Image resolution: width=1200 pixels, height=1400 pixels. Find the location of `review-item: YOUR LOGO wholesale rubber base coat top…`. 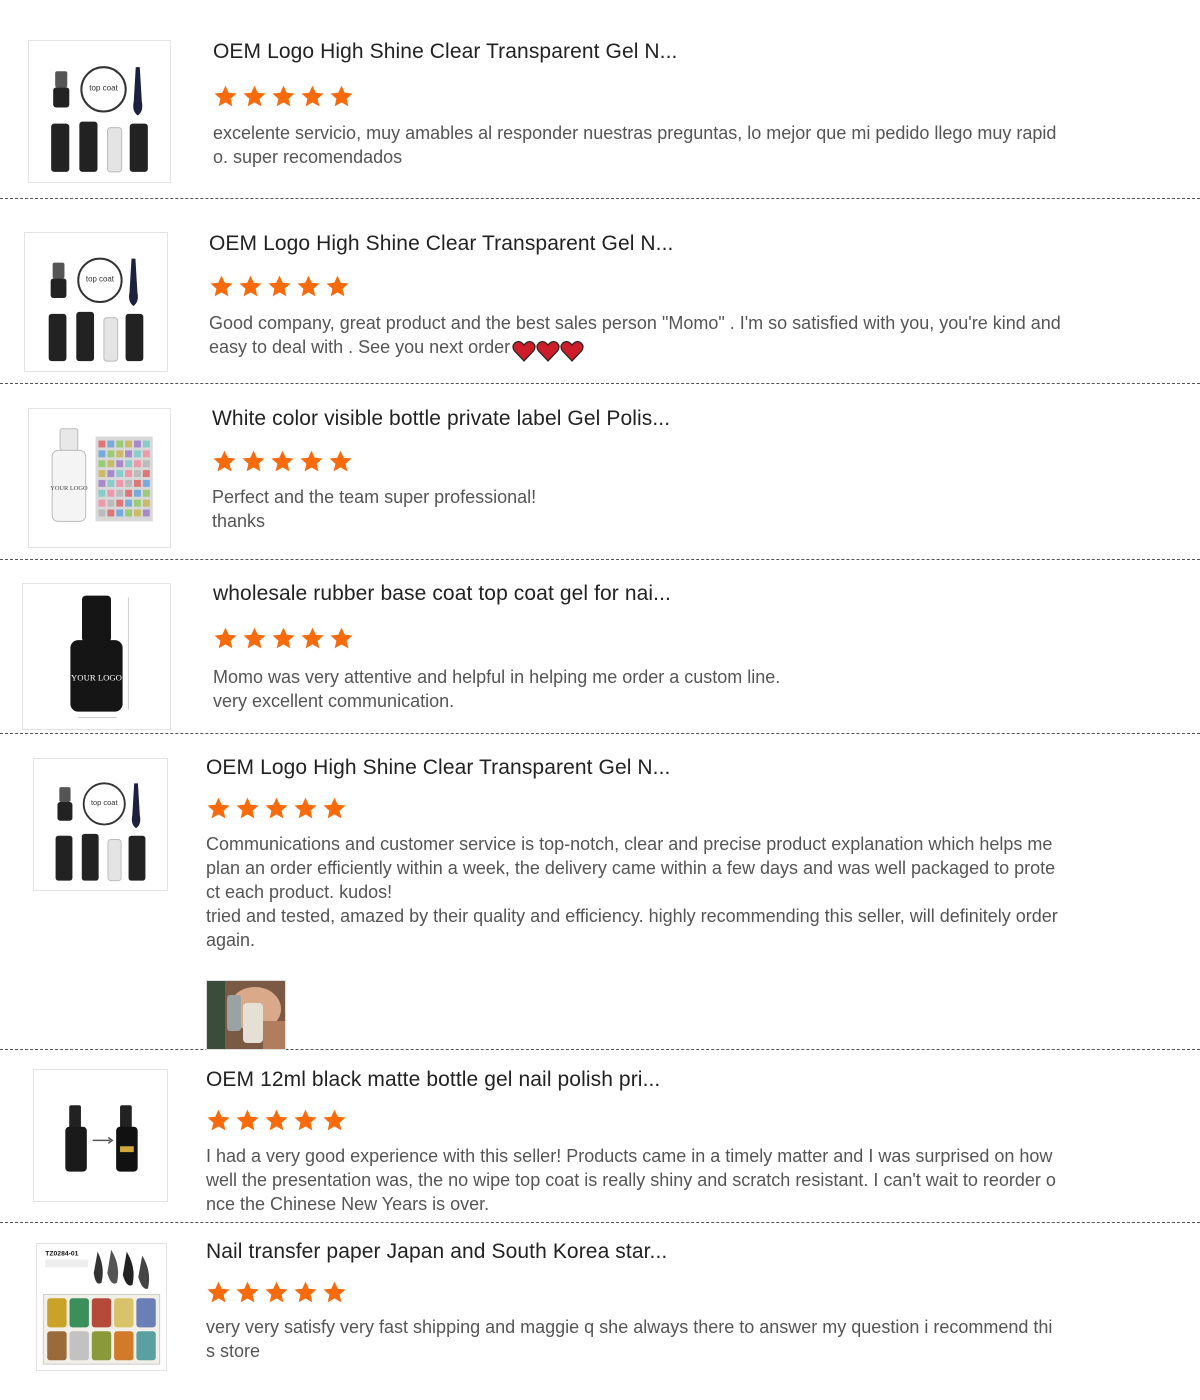

review-item: YOUR LOGO wholesale rubber base coat top… is located at coordinates (600, 647).